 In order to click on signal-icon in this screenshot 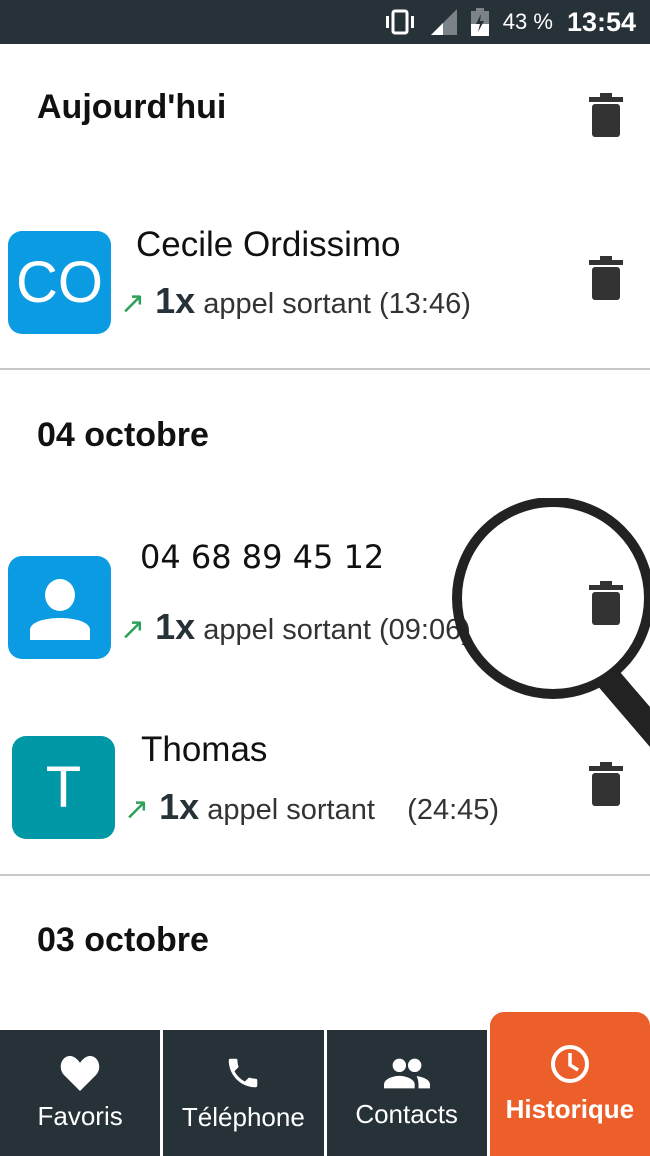, I will do `click(443, 22)`.